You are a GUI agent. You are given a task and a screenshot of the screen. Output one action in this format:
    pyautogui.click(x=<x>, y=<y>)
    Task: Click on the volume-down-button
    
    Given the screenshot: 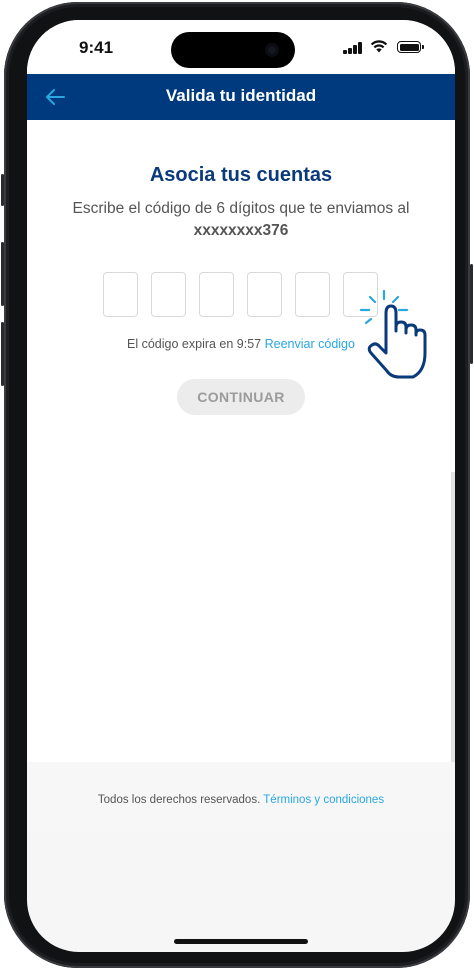 What is the action you would take?
    pyautogui.click(x=2, y=354)
    